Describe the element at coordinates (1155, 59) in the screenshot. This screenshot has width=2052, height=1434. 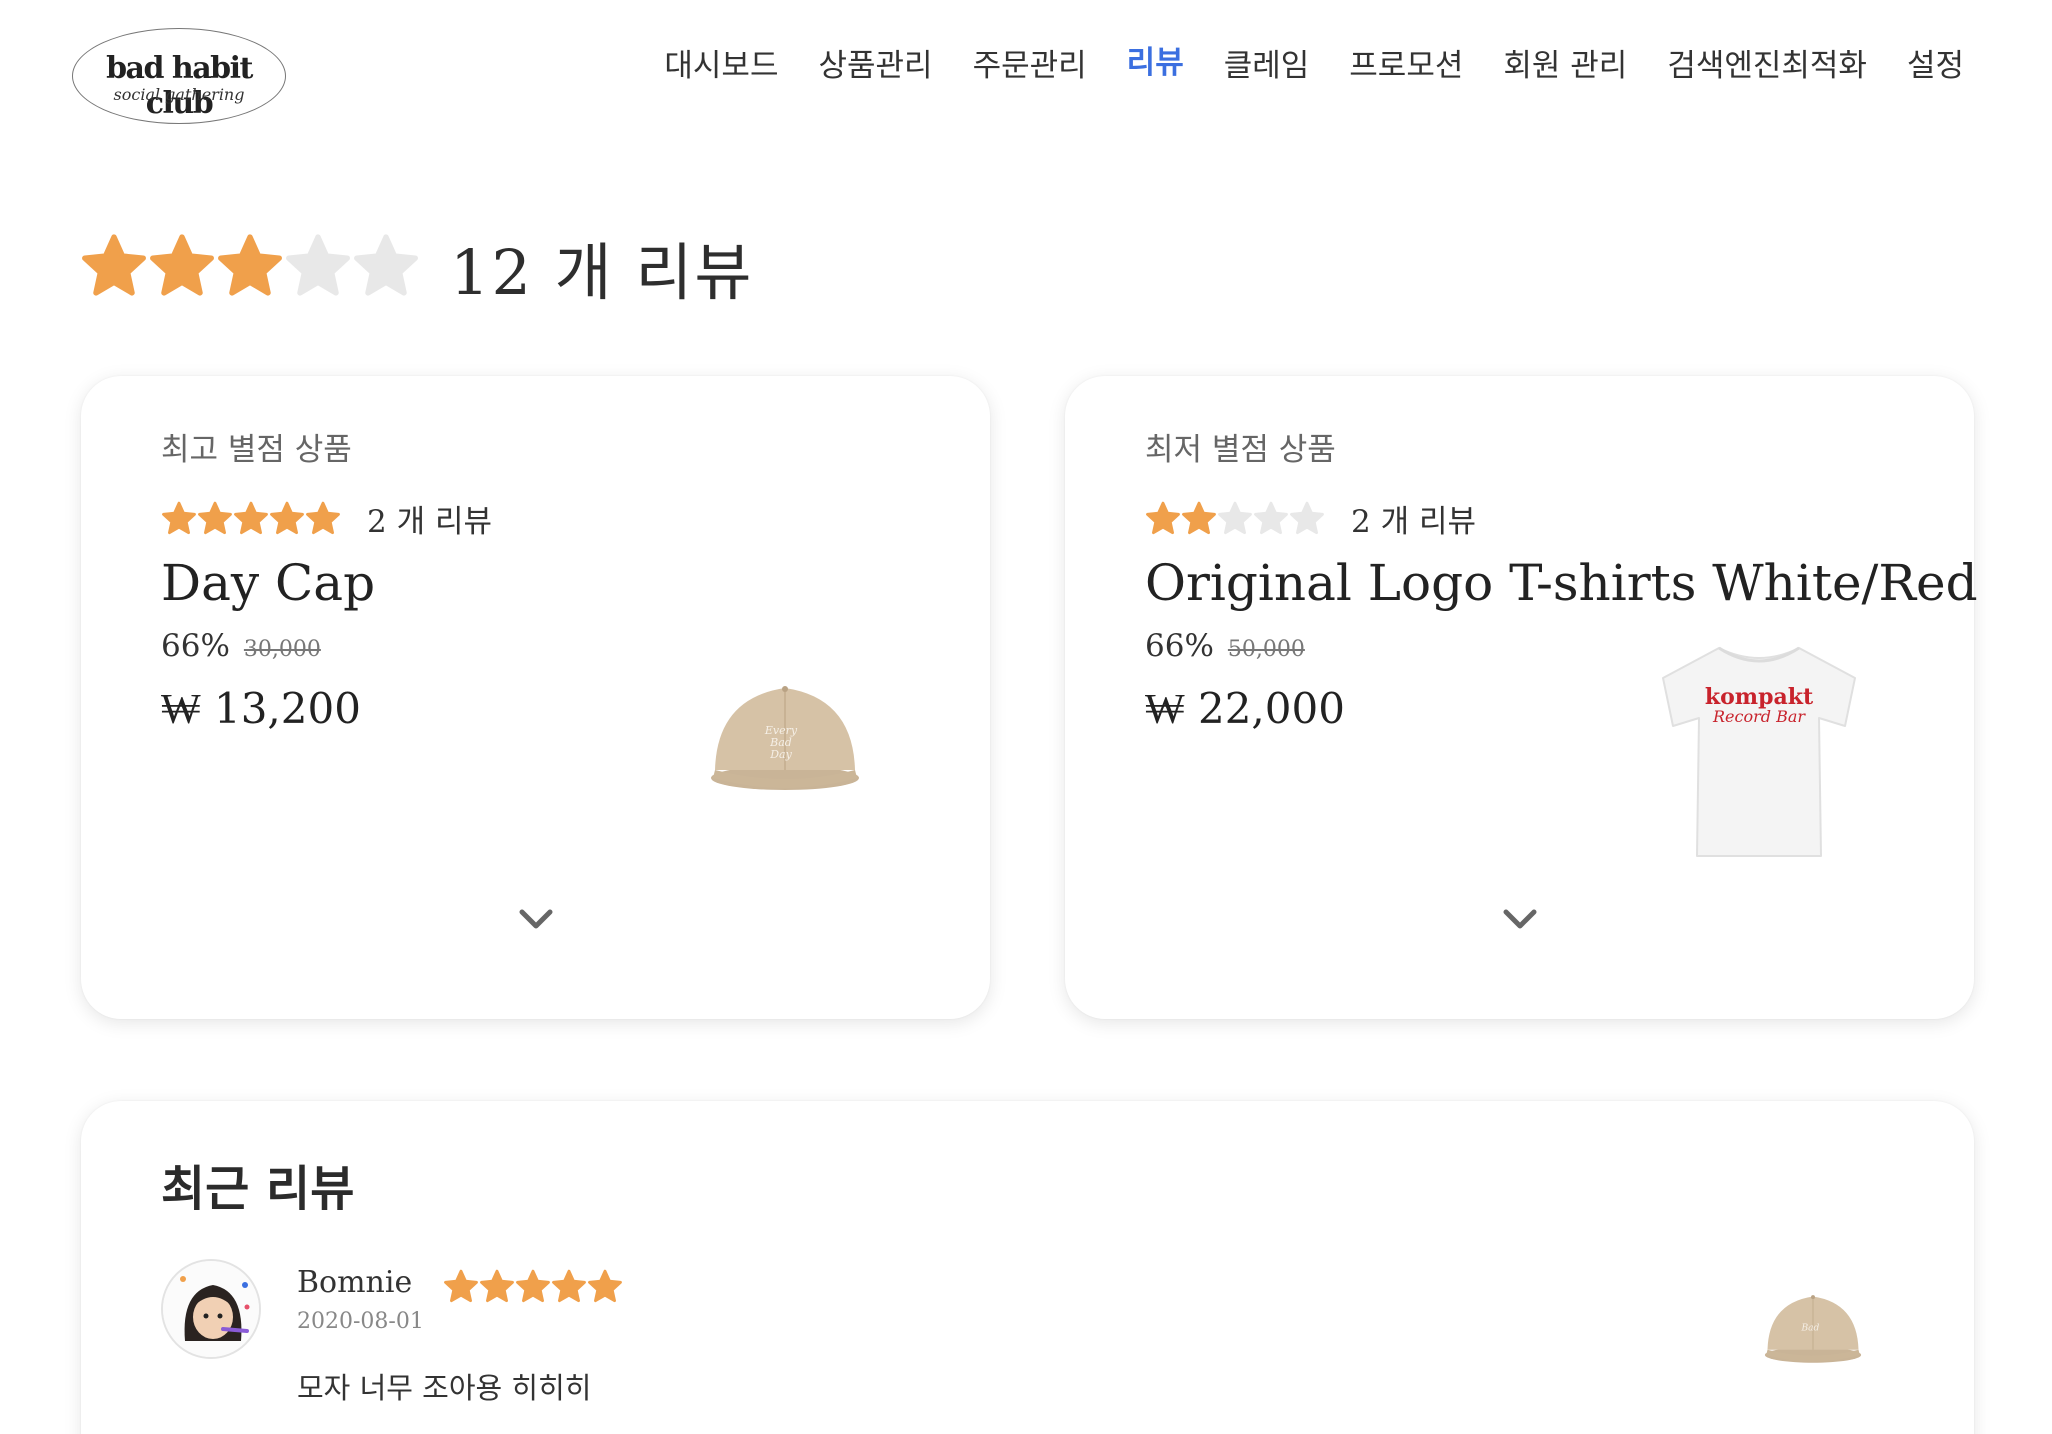
I see `nav-item-reviews: 리뷰` at that location.